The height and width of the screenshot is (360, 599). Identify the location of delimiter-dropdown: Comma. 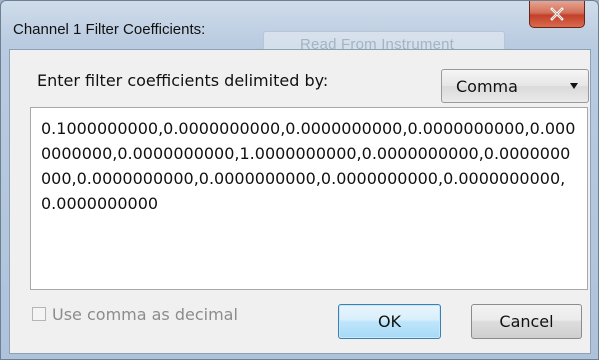
(515, 86).